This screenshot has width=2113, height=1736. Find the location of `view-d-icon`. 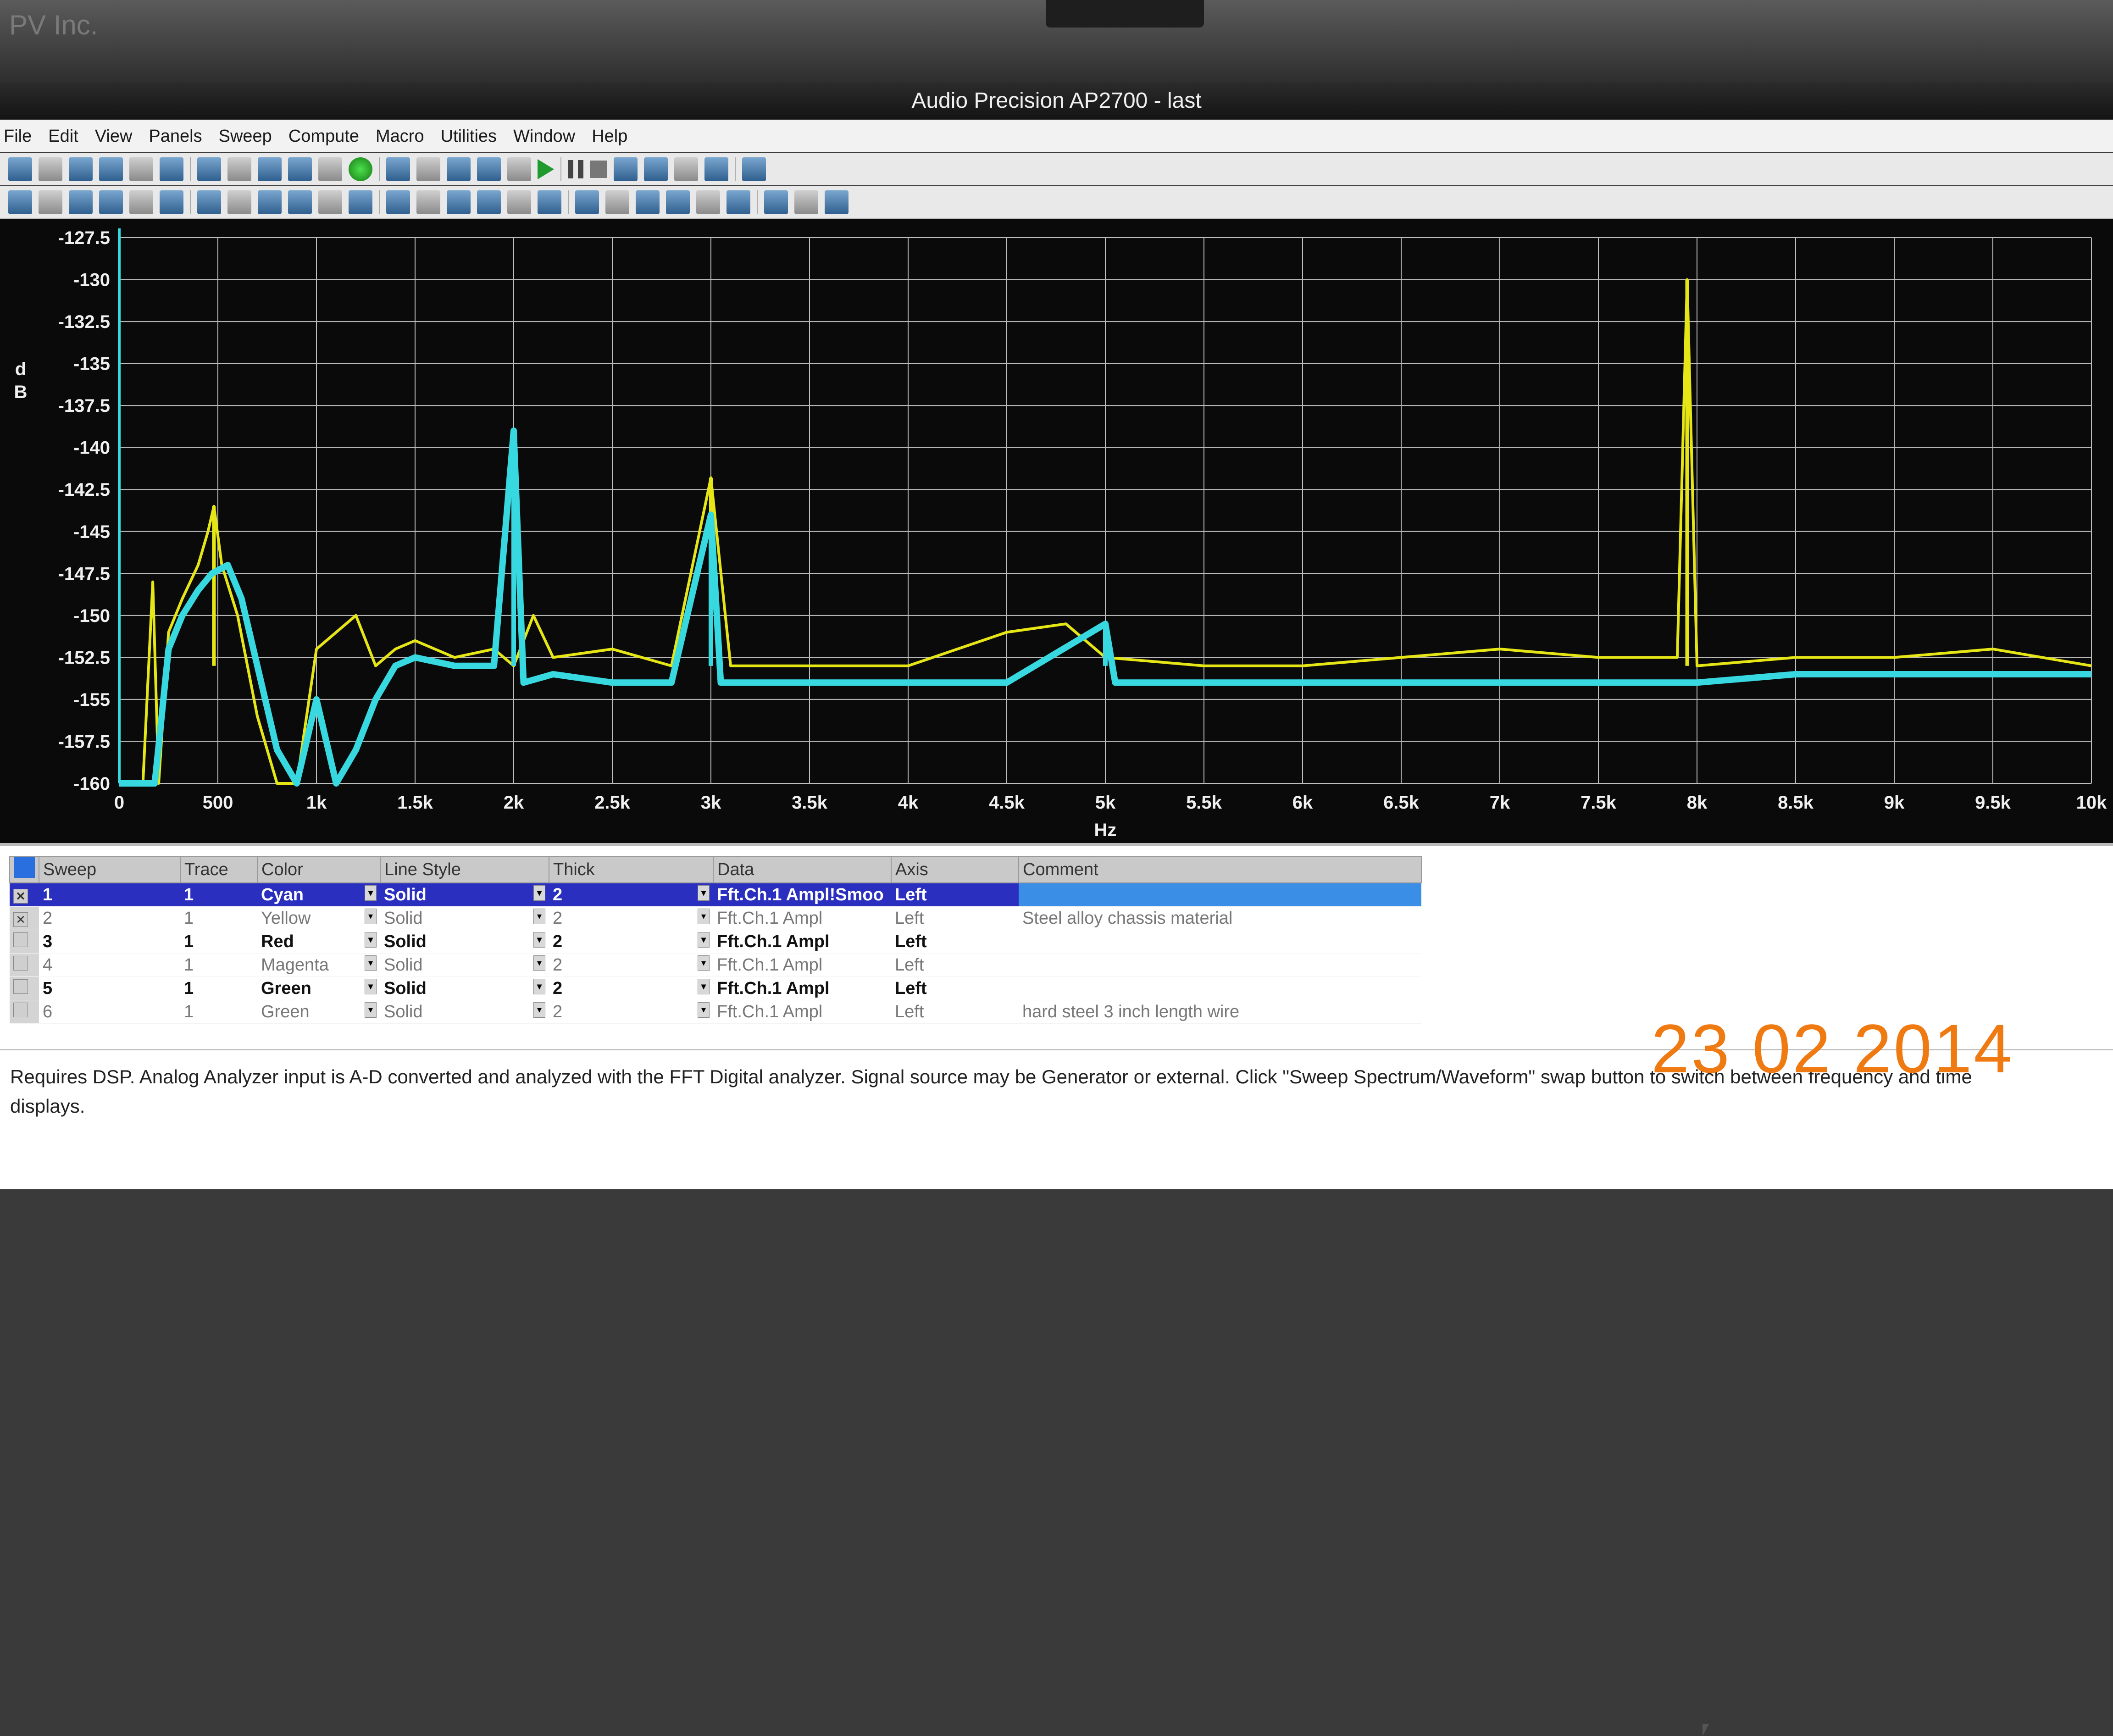

view-d-icon is located at coordinates (738, 202).